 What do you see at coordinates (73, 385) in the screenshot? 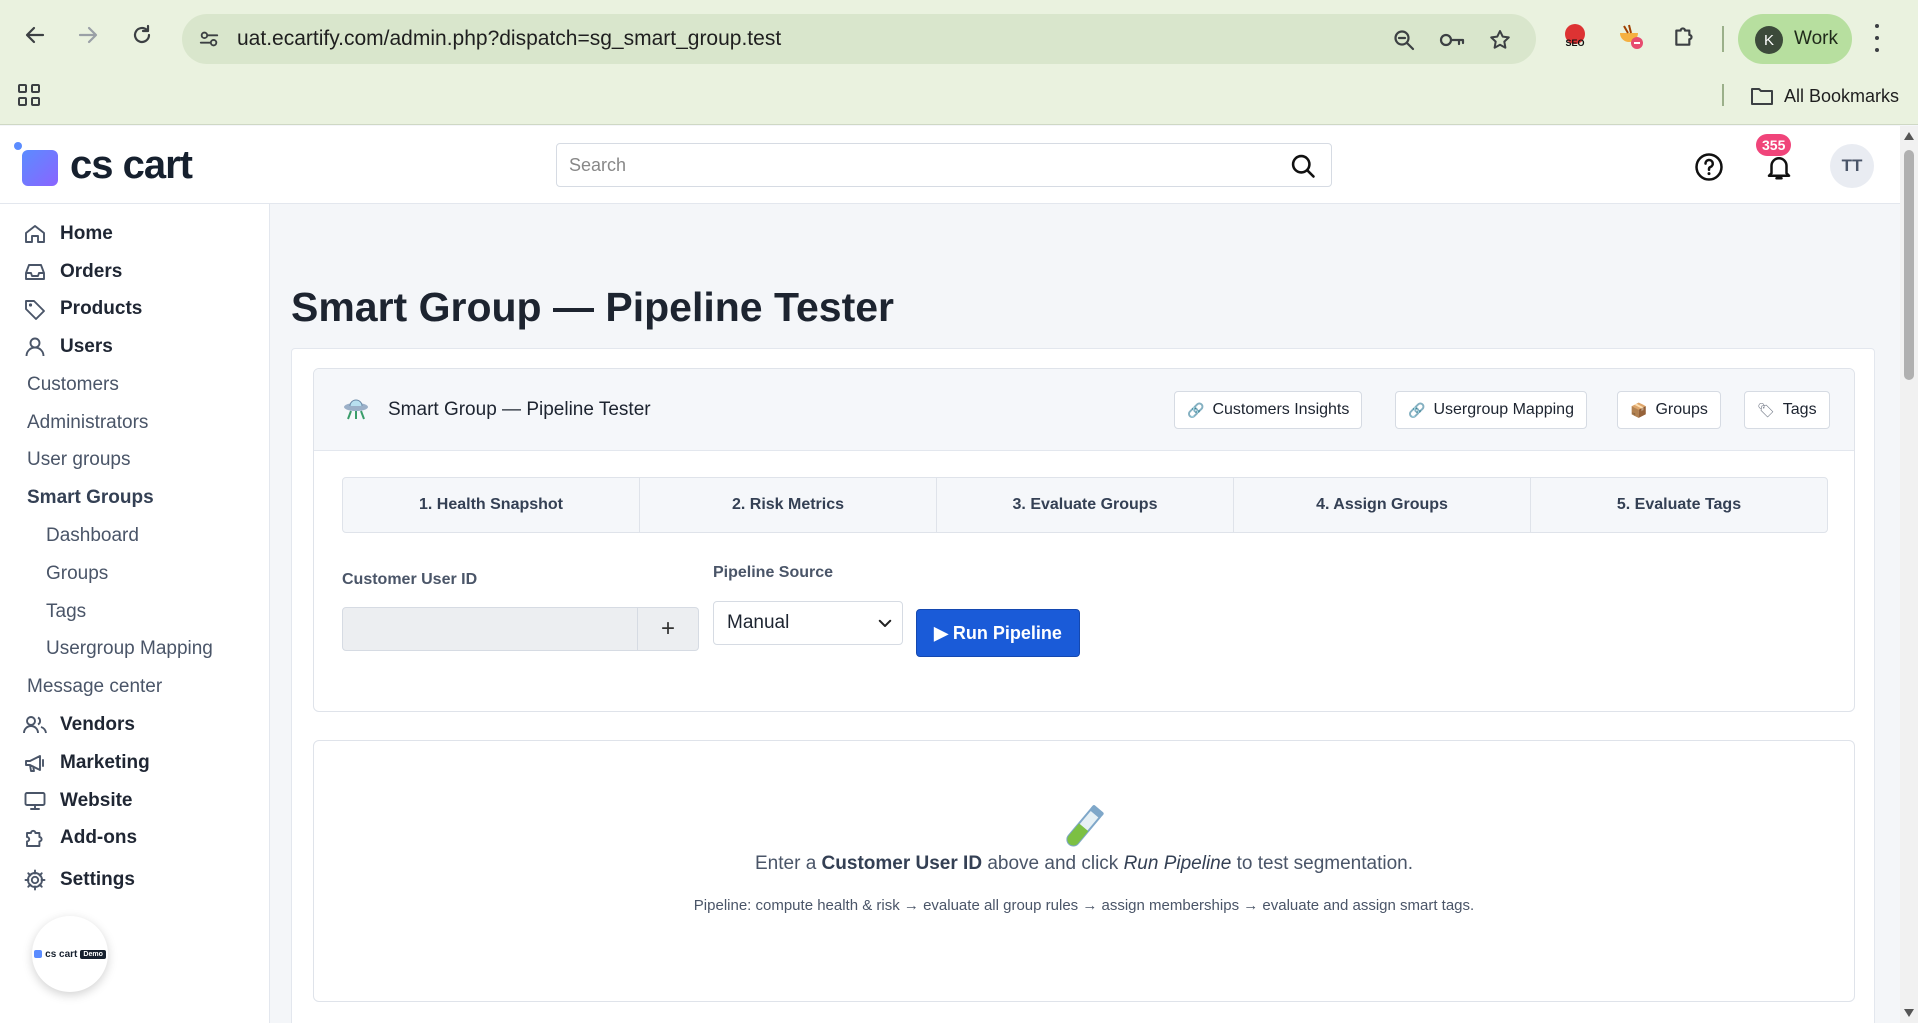
I see `sidebar-item-customers: Customers` at bounding box center [73, 385].